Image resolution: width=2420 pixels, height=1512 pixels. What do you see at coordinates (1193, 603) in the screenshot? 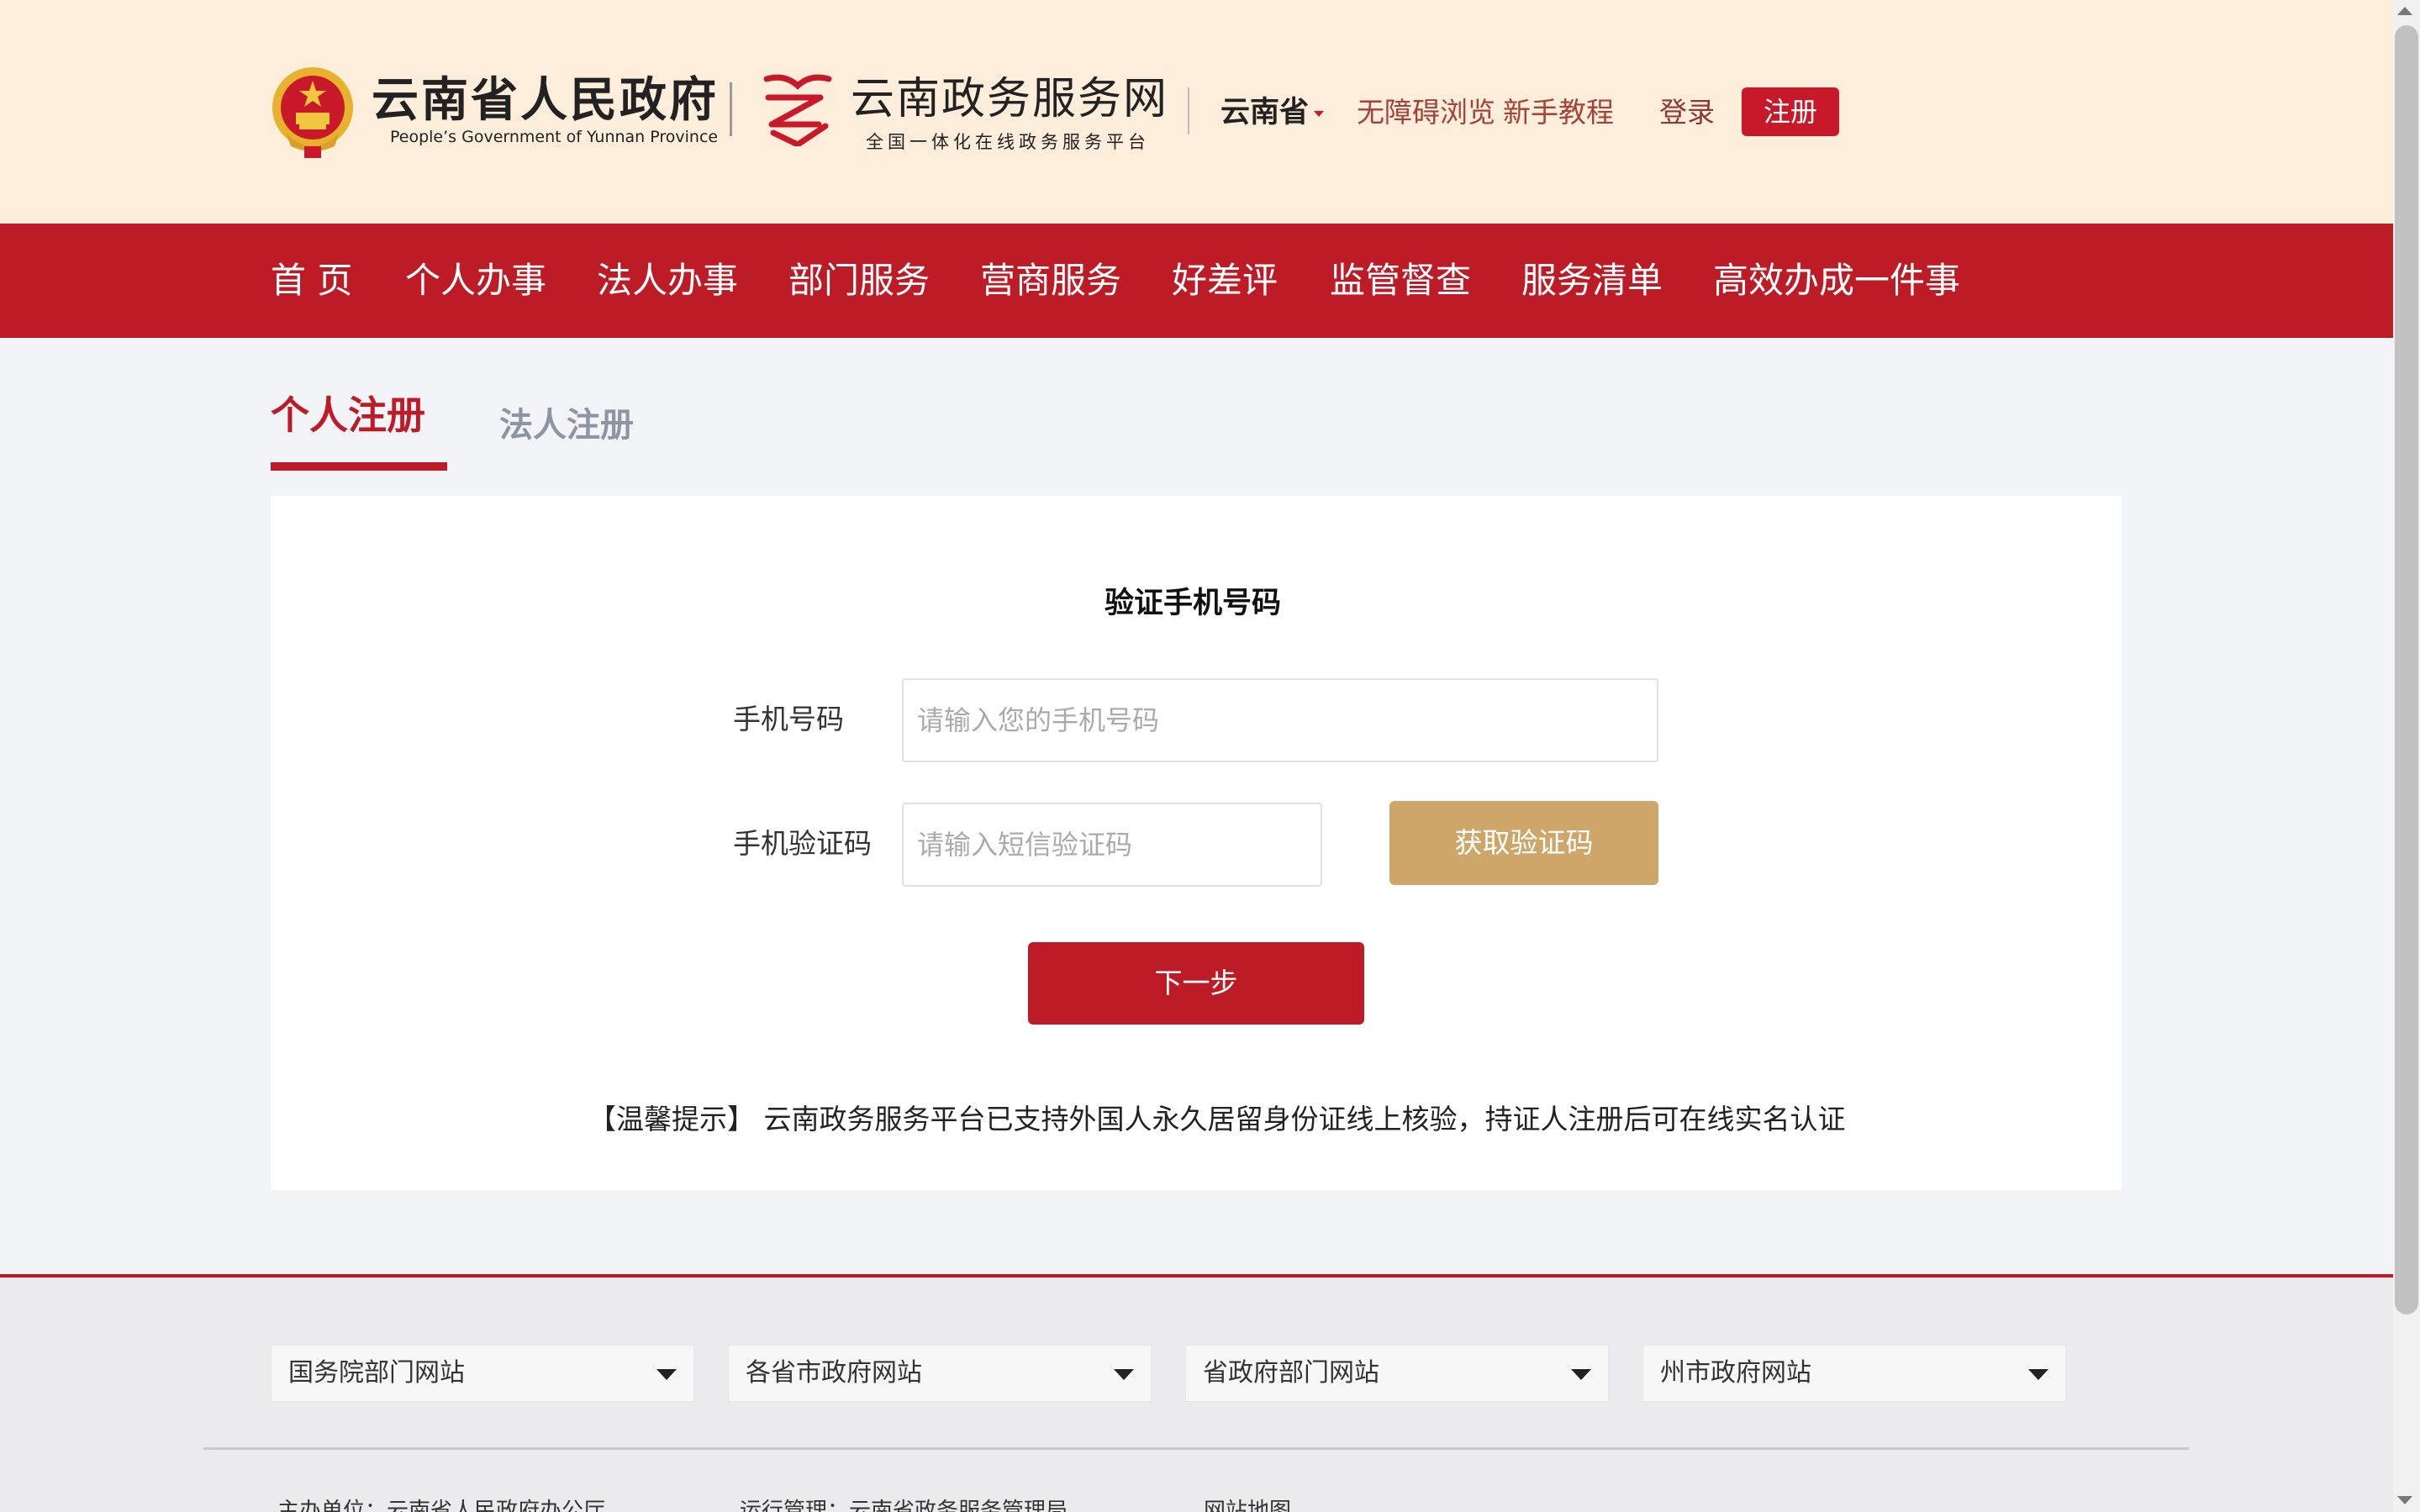
I see `form-title: 验证手机号码` at bounding box center [1193, 603].